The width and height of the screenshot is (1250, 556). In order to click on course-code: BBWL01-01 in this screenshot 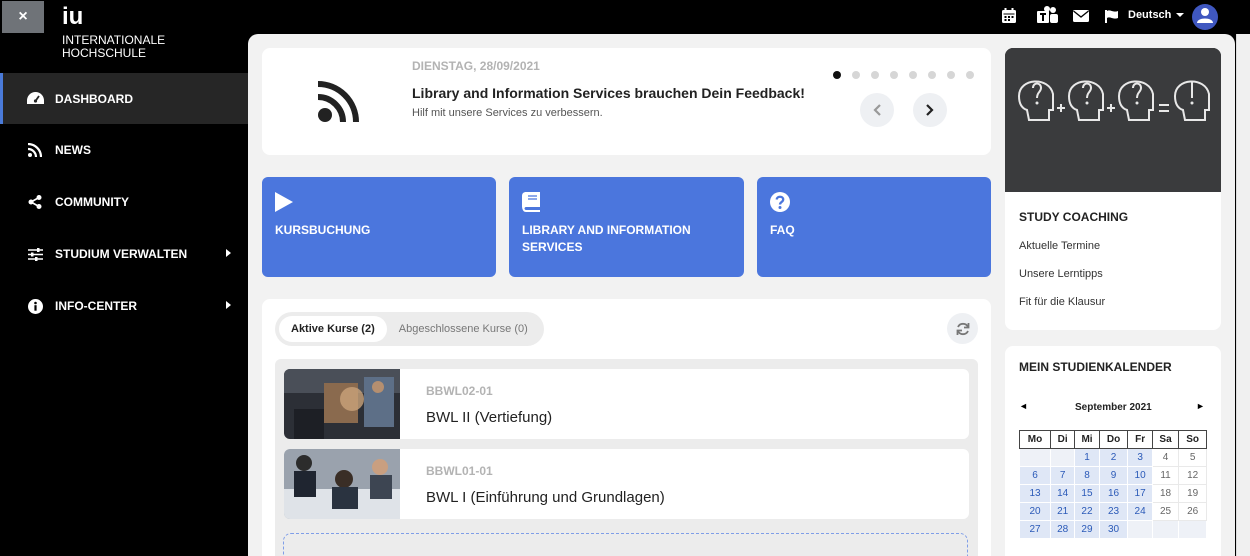, I will do `click(459, 471)`.